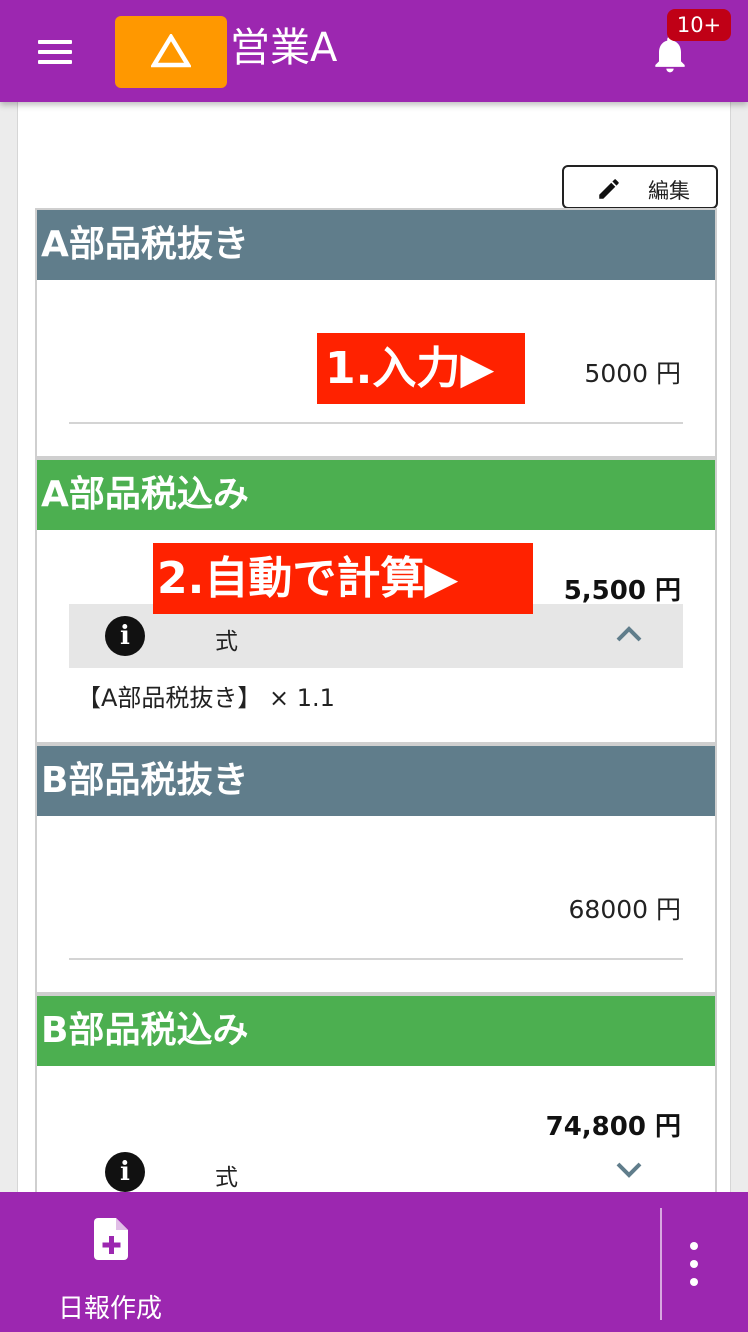 The width and height of the screenshot is (748, 1332). I want to click on field-b-part-taxincl: B部品税込み 74,800 円 i 式, so click(376, 1093).